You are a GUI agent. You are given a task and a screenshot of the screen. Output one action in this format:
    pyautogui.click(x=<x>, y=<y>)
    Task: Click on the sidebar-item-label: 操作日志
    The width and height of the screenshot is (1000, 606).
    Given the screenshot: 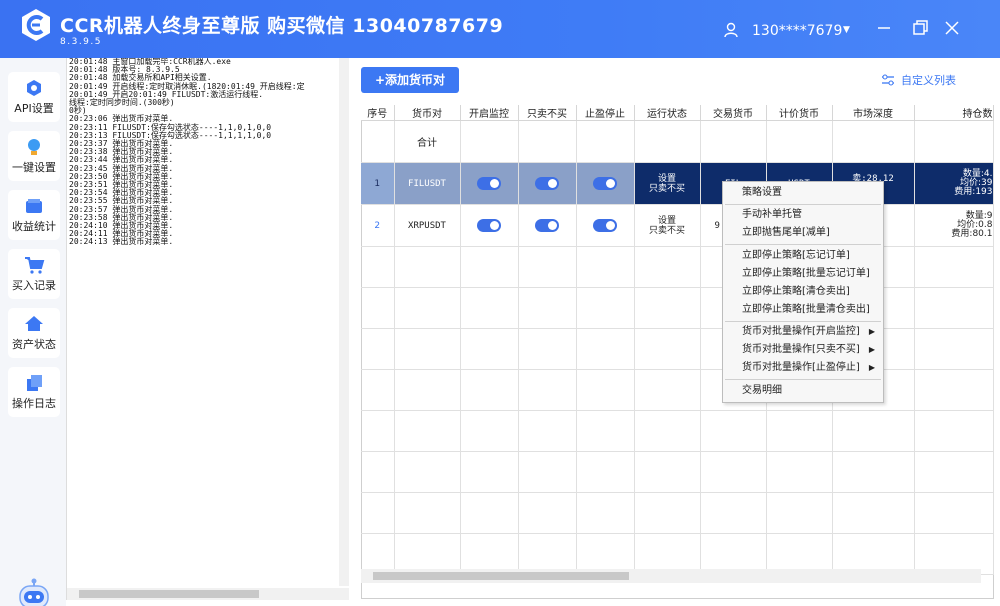 What is the action you would take?
    pyautogui.click(x=34, y=403)
    